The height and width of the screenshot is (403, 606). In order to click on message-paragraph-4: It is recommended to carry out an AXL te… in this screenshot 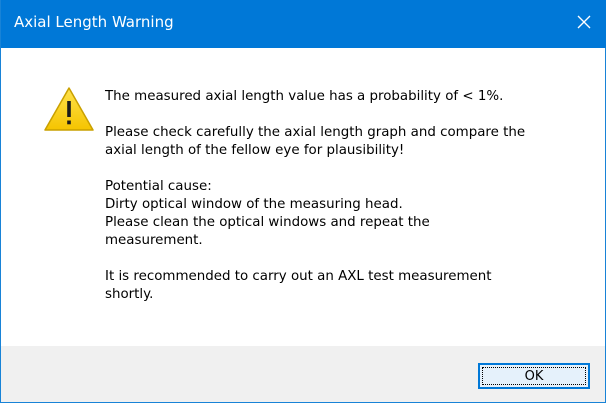, I will do `click(298, 285)`.